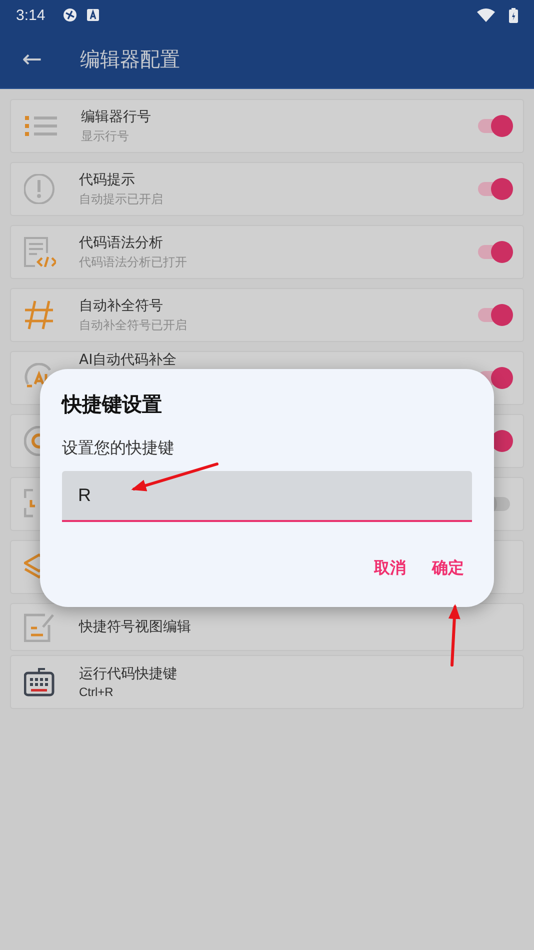  What do you see at coordinates (121, 305) in the screenshot?
I see `setting-title: 自动补全符号` at bounding box center [121, 305].